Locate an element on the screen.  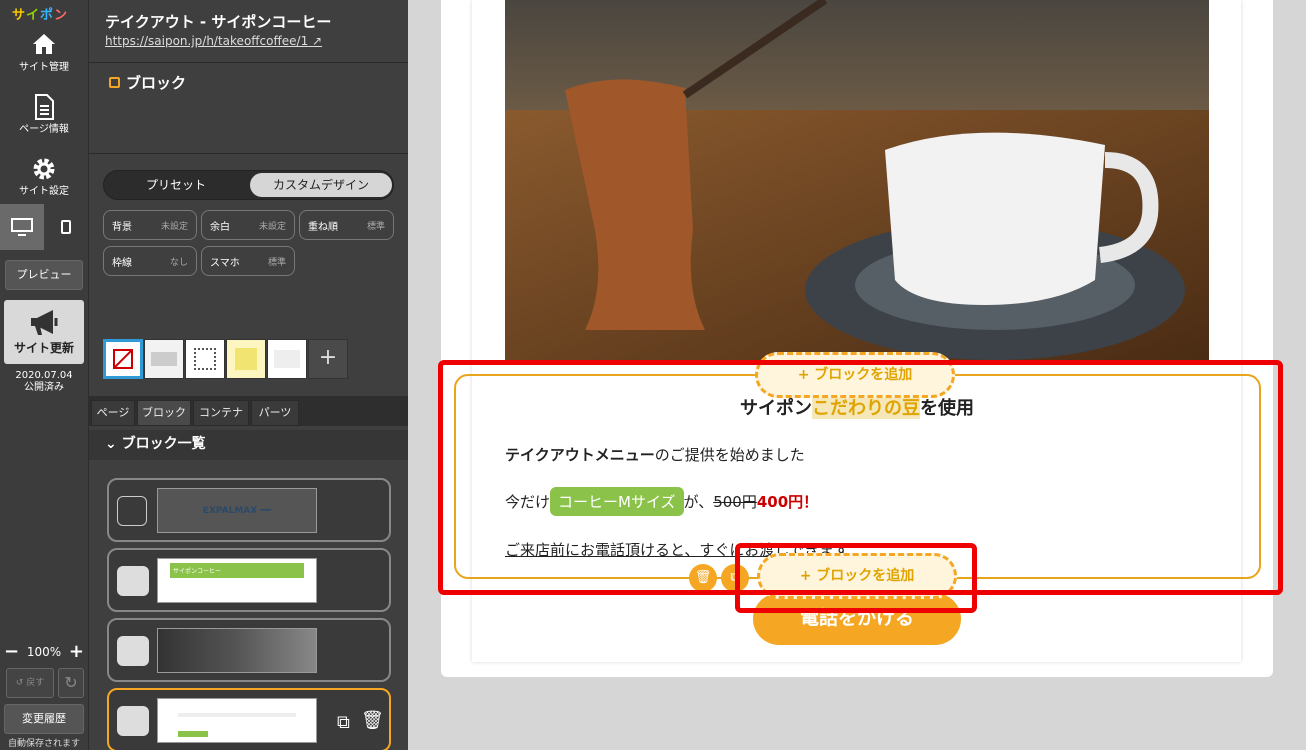
saipon-logo: サイポン is located at coordinates (40, 13).